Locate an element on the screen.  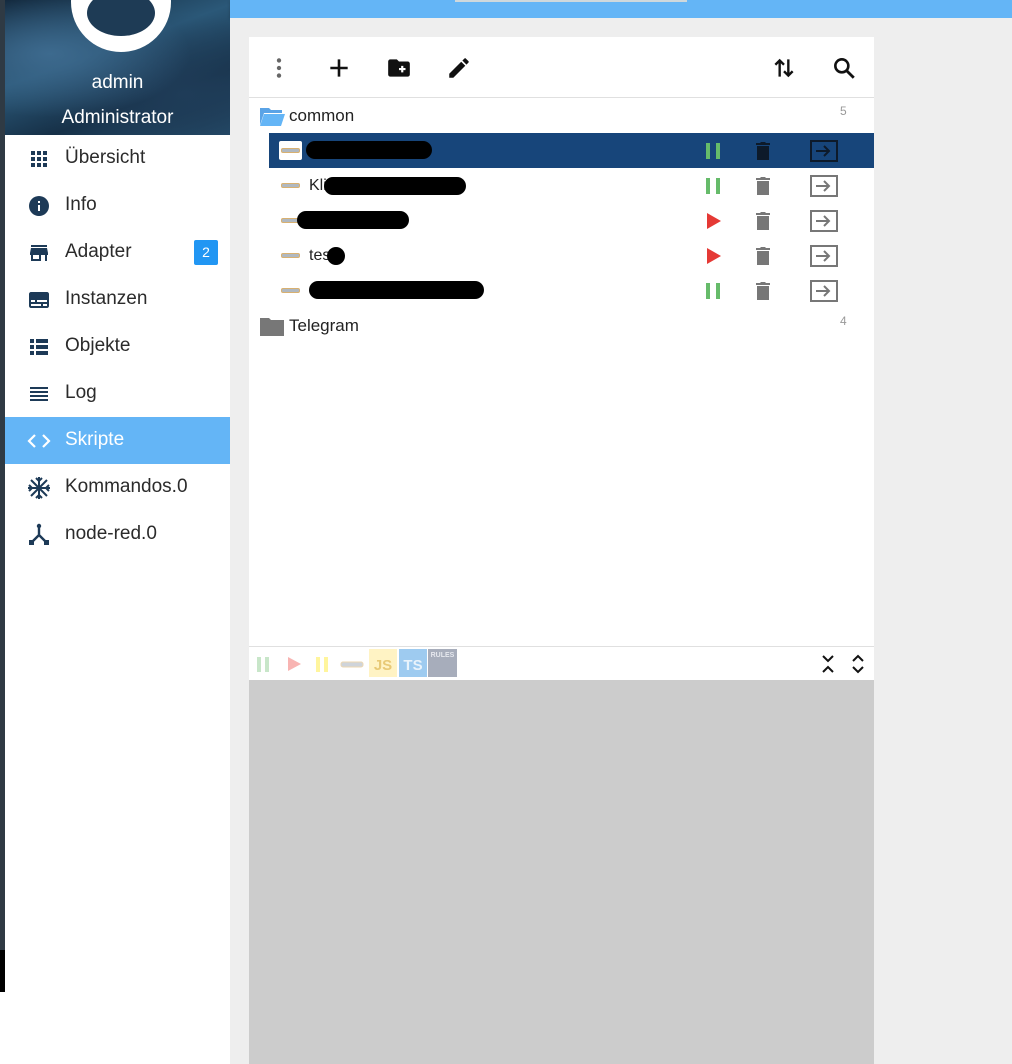
sidebar-item-label: Objekte is located at coordinates (98, 345).